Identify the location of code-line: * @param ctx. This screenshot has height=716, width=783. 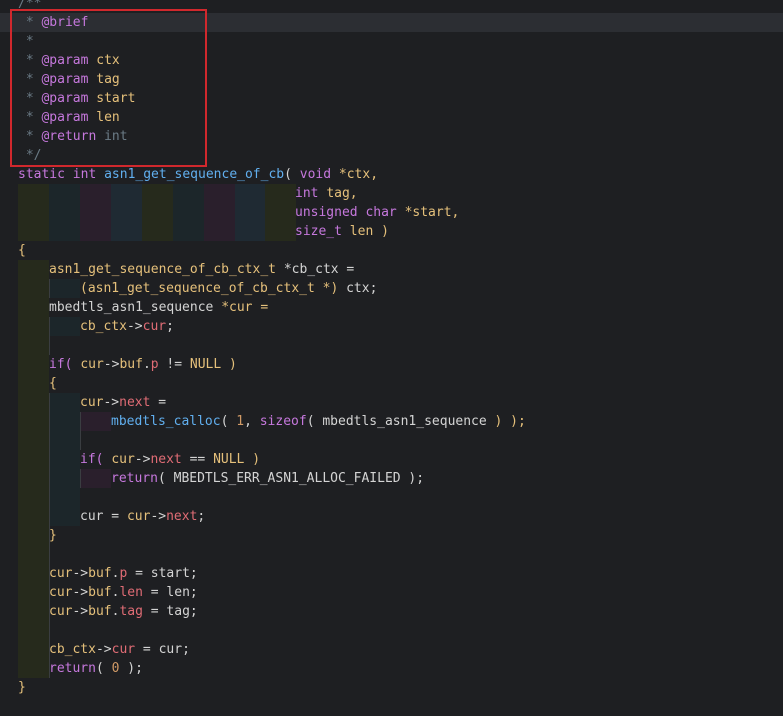
(391, 60).